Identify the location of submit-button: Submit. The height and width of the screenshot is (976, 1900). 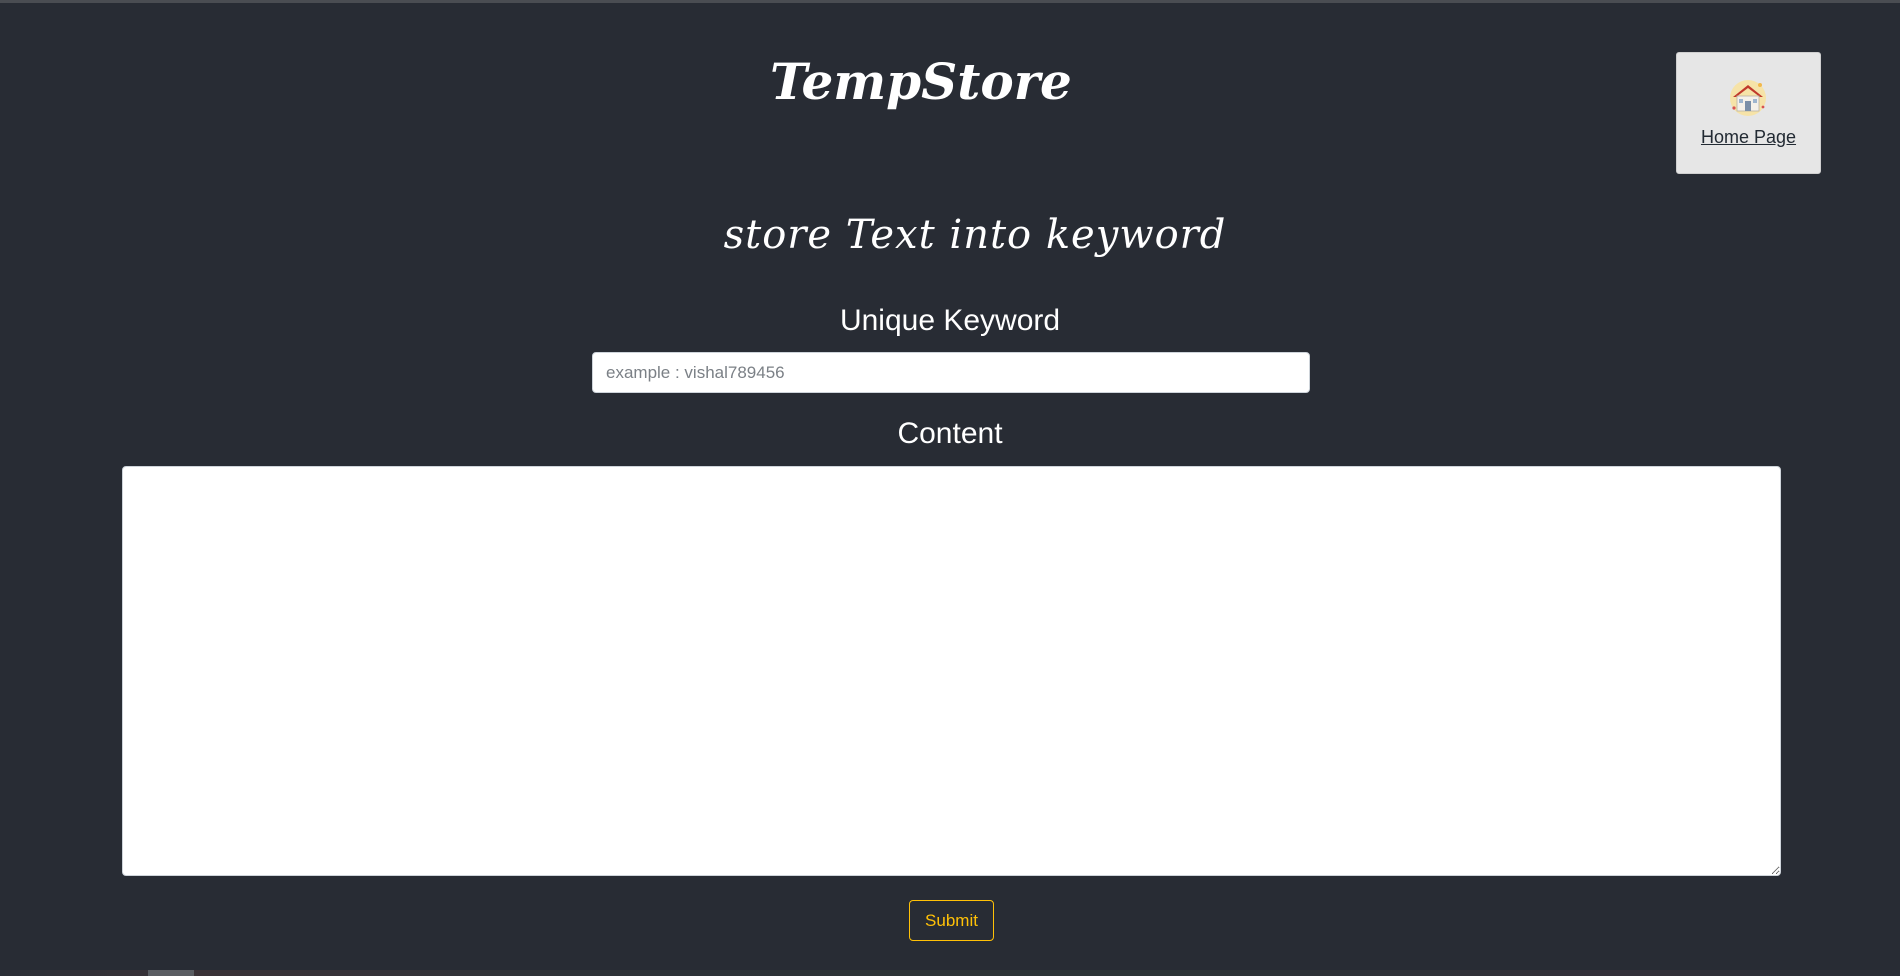
(951, 920).